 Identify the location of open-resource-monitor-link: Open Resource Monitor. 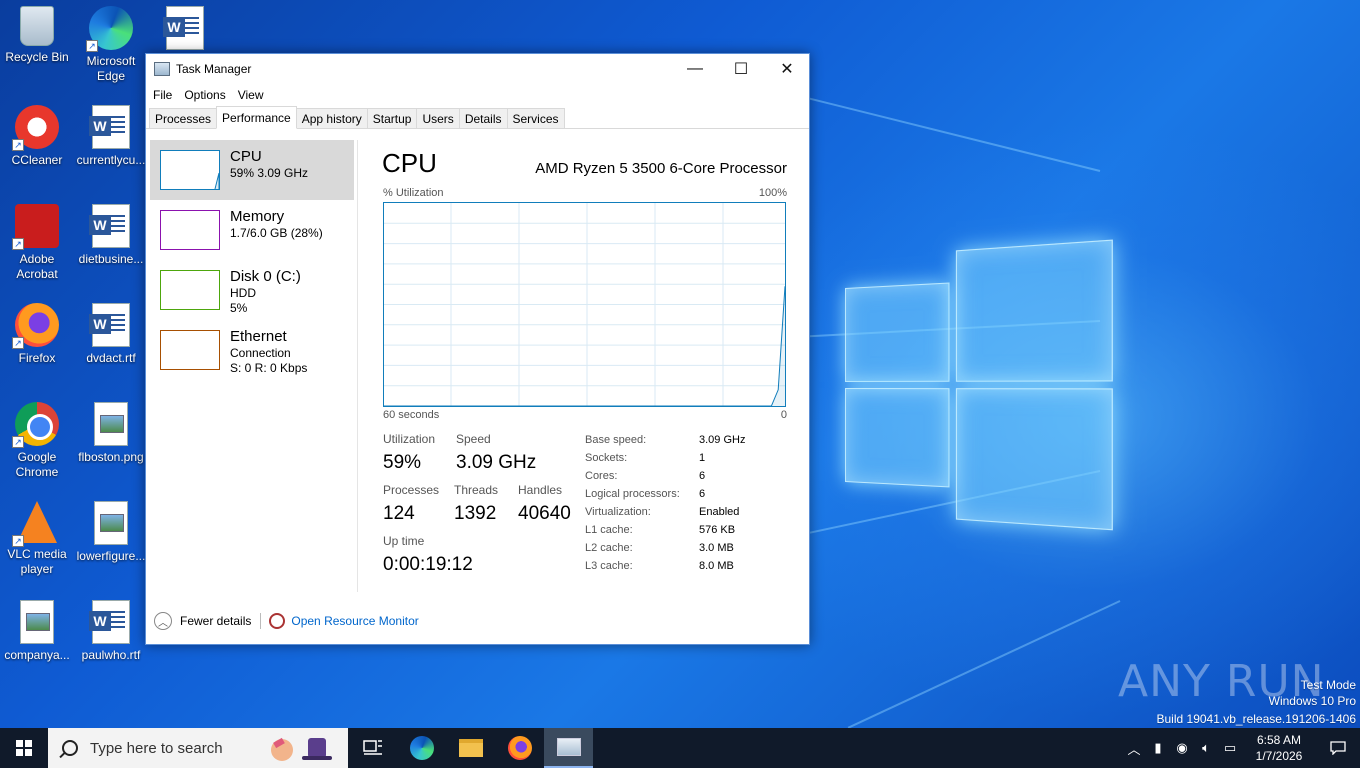
(354, 621).